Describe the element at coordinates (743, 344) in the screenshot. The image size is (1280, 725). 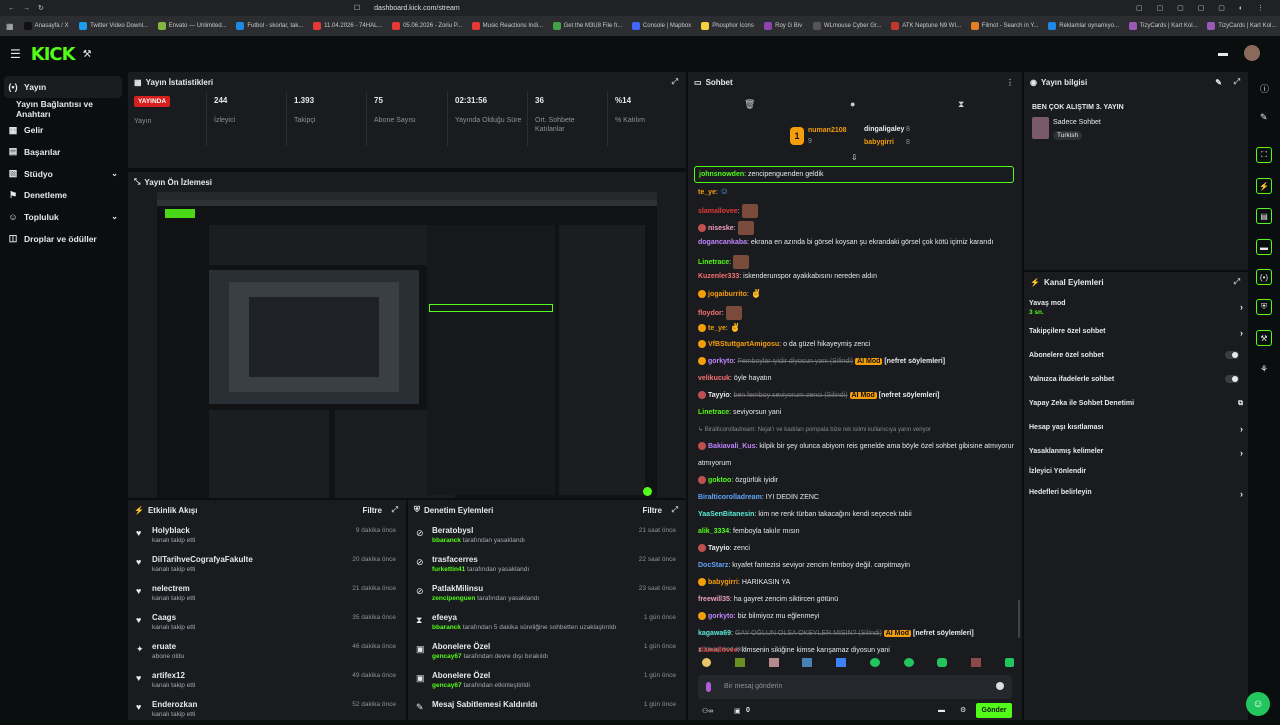
I see `chat-username: VfBStuttgartAmigosu` at that location.